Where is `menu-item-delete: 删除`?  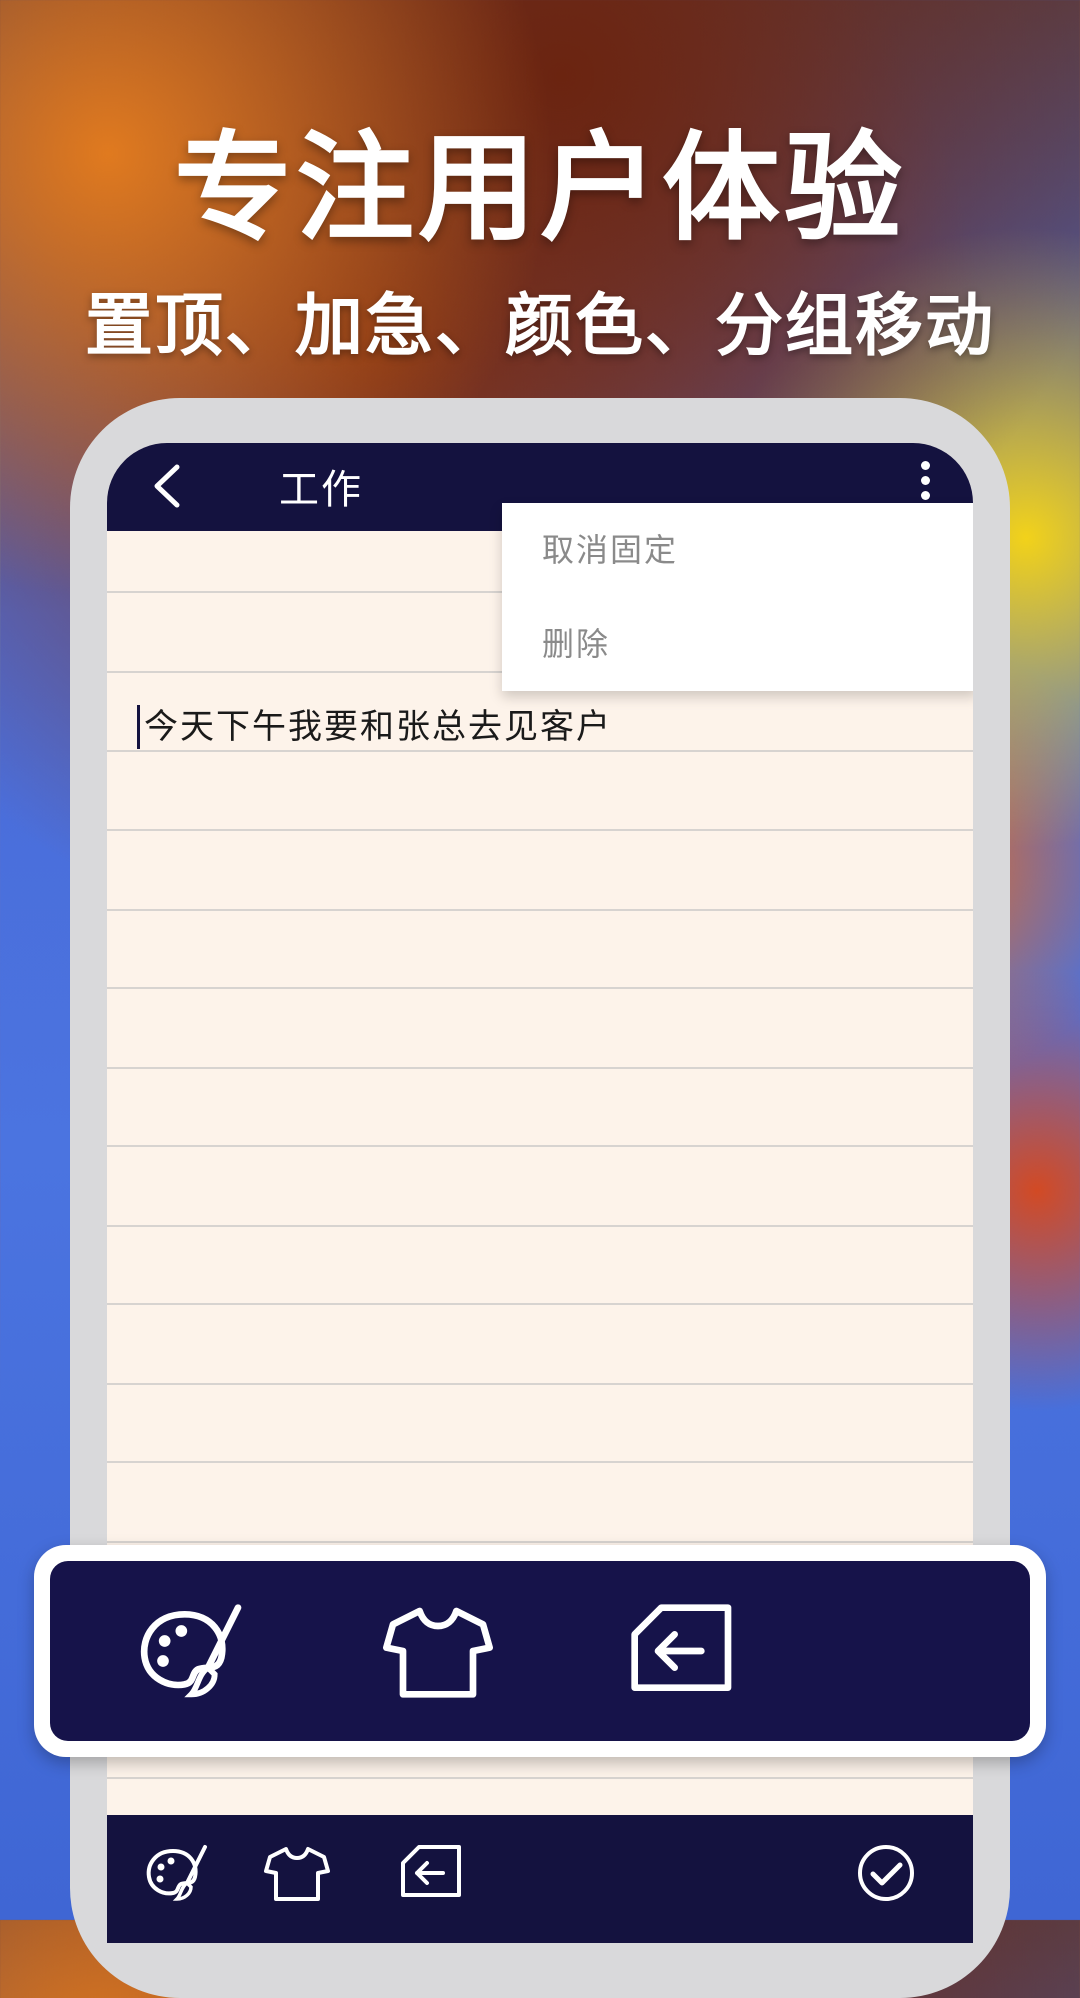 menu-item-delete: 删除 is located at coordinates (576, 642).